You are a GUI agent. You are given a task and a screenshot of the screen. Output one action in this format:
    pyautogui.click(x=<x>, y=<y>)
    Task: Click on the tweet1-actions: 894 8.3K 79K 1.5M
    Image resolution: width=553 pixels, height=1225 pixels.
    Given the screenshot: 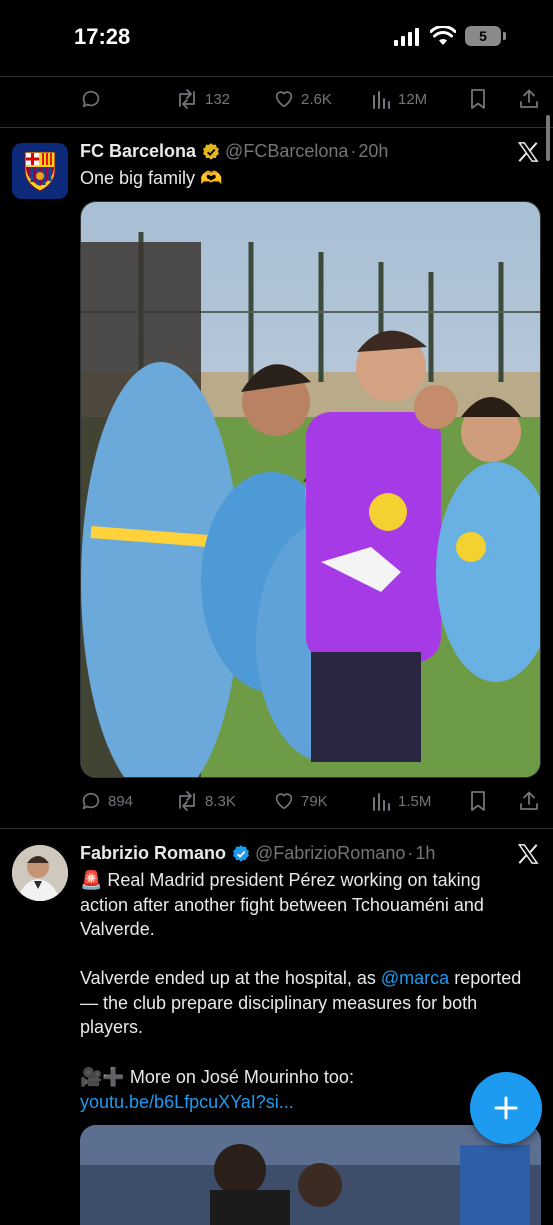 What is the action you would take?
    pyautogui.click(x=310, y=801)
    